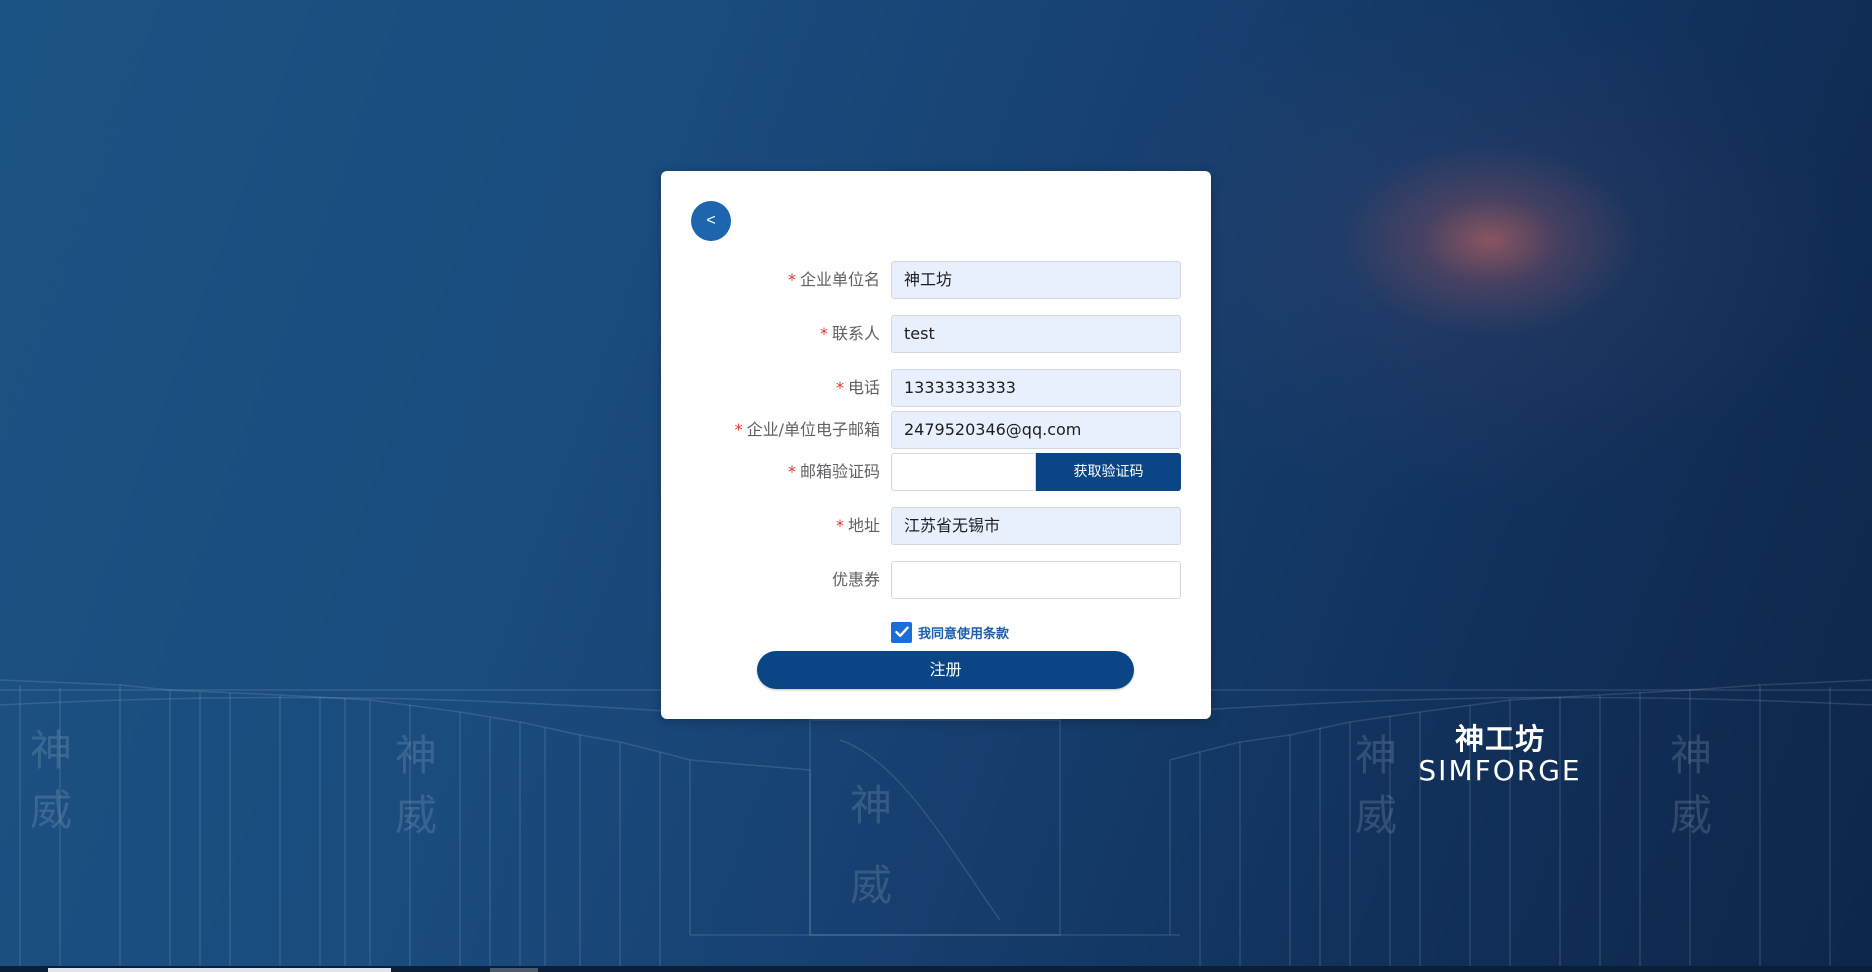  I want to click on form-row-contact: * 联系人 test, so click(936, 334).